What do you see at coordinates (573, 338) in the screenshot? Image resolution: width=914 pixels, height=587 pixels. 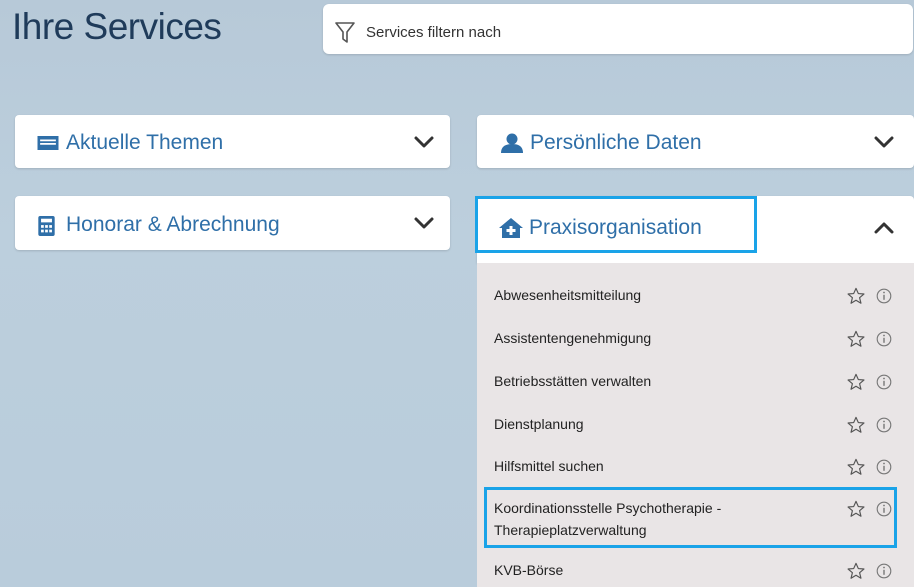 I see `list-item-label: Assistentengenehmigung` at bounding box center [573, 338].